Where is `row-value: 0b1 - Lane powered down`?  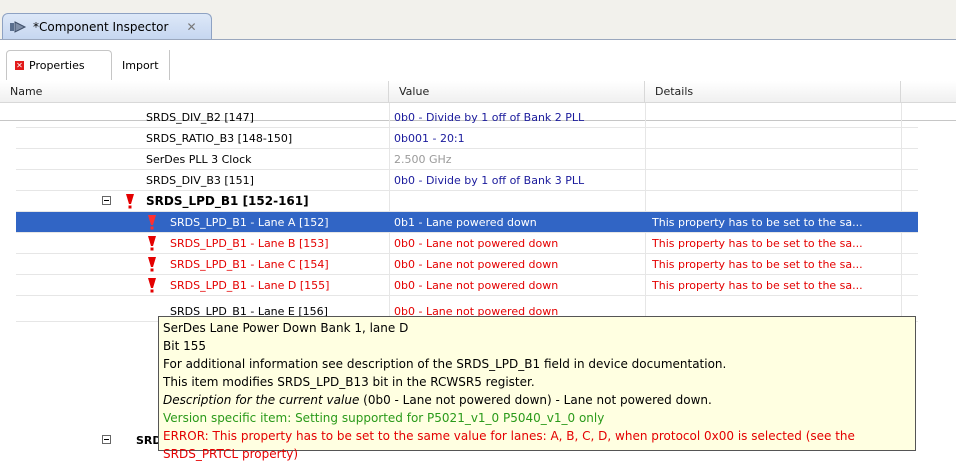 row-value: 0b1 - Lane powered down is located at coordinates (520, 222).